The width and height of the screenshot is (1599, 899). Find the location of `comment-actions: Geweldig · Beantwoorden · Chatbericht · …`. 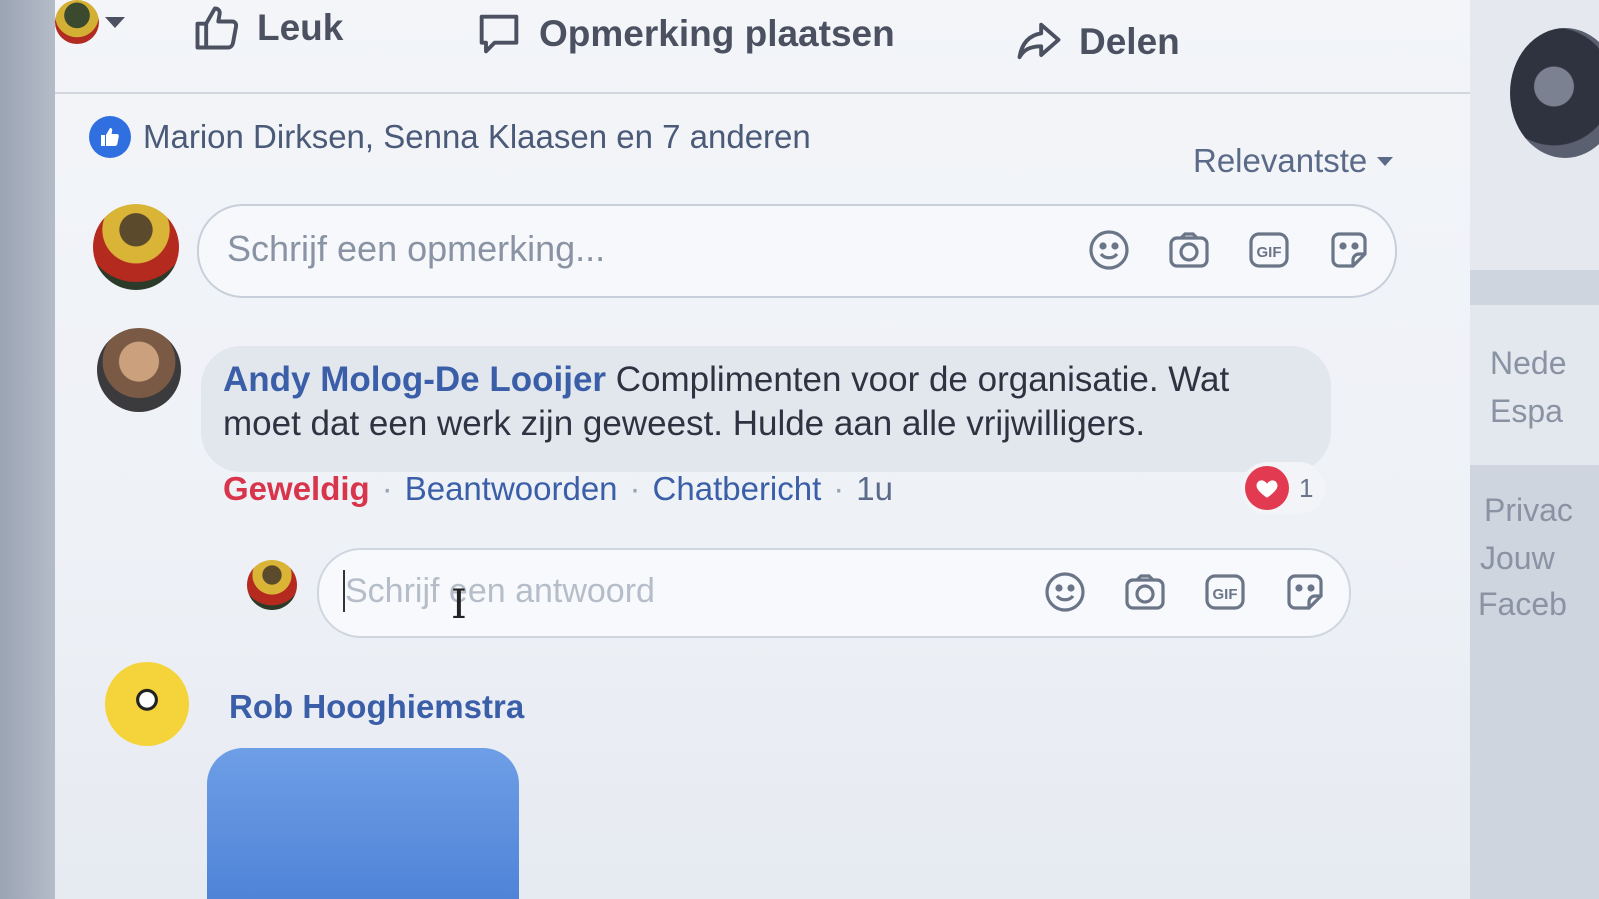

comment-actions: Geweldig · Beantwoorden · Chatbericht · … is located at coordinates (558, 489).